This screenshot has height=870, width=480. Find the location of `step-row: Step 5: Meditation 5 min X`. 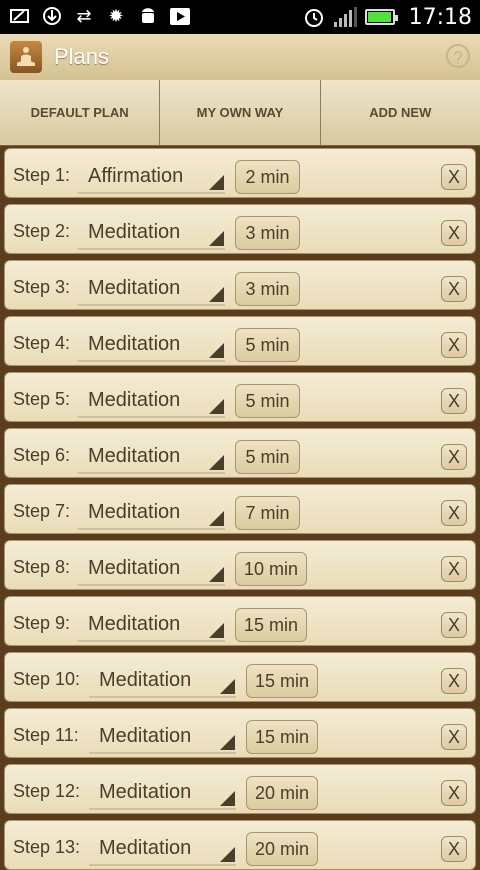

step-row: Step 5: Meditation 5 min X is located at coordinates (240, 397).